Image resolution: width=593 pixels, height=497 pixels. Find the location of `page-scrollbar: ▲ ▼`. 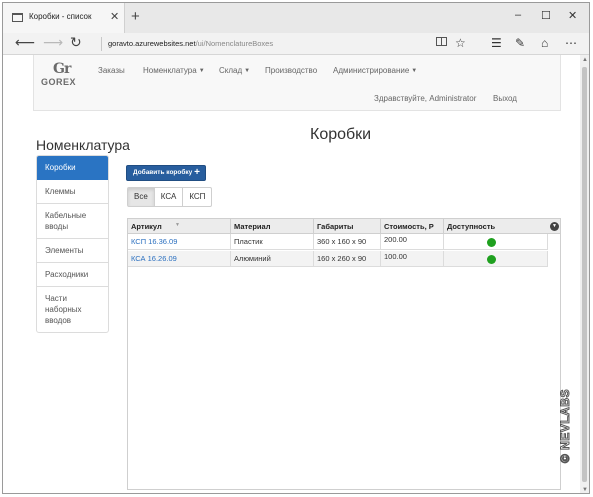

page-scrollbar: ▲ ▼ is located at coordinates (584, 274).